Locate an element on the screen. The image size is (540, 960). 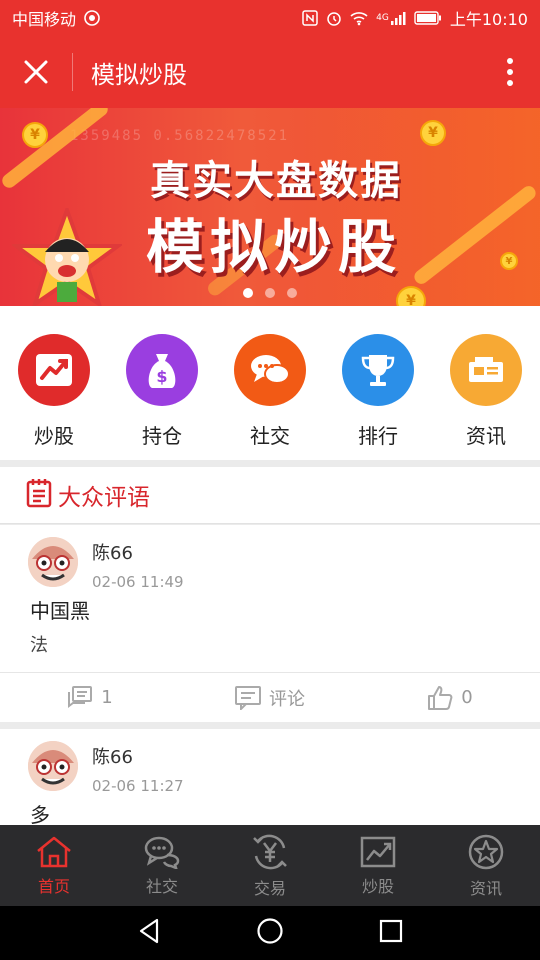
news-icon is located at coordinates (486, 370).